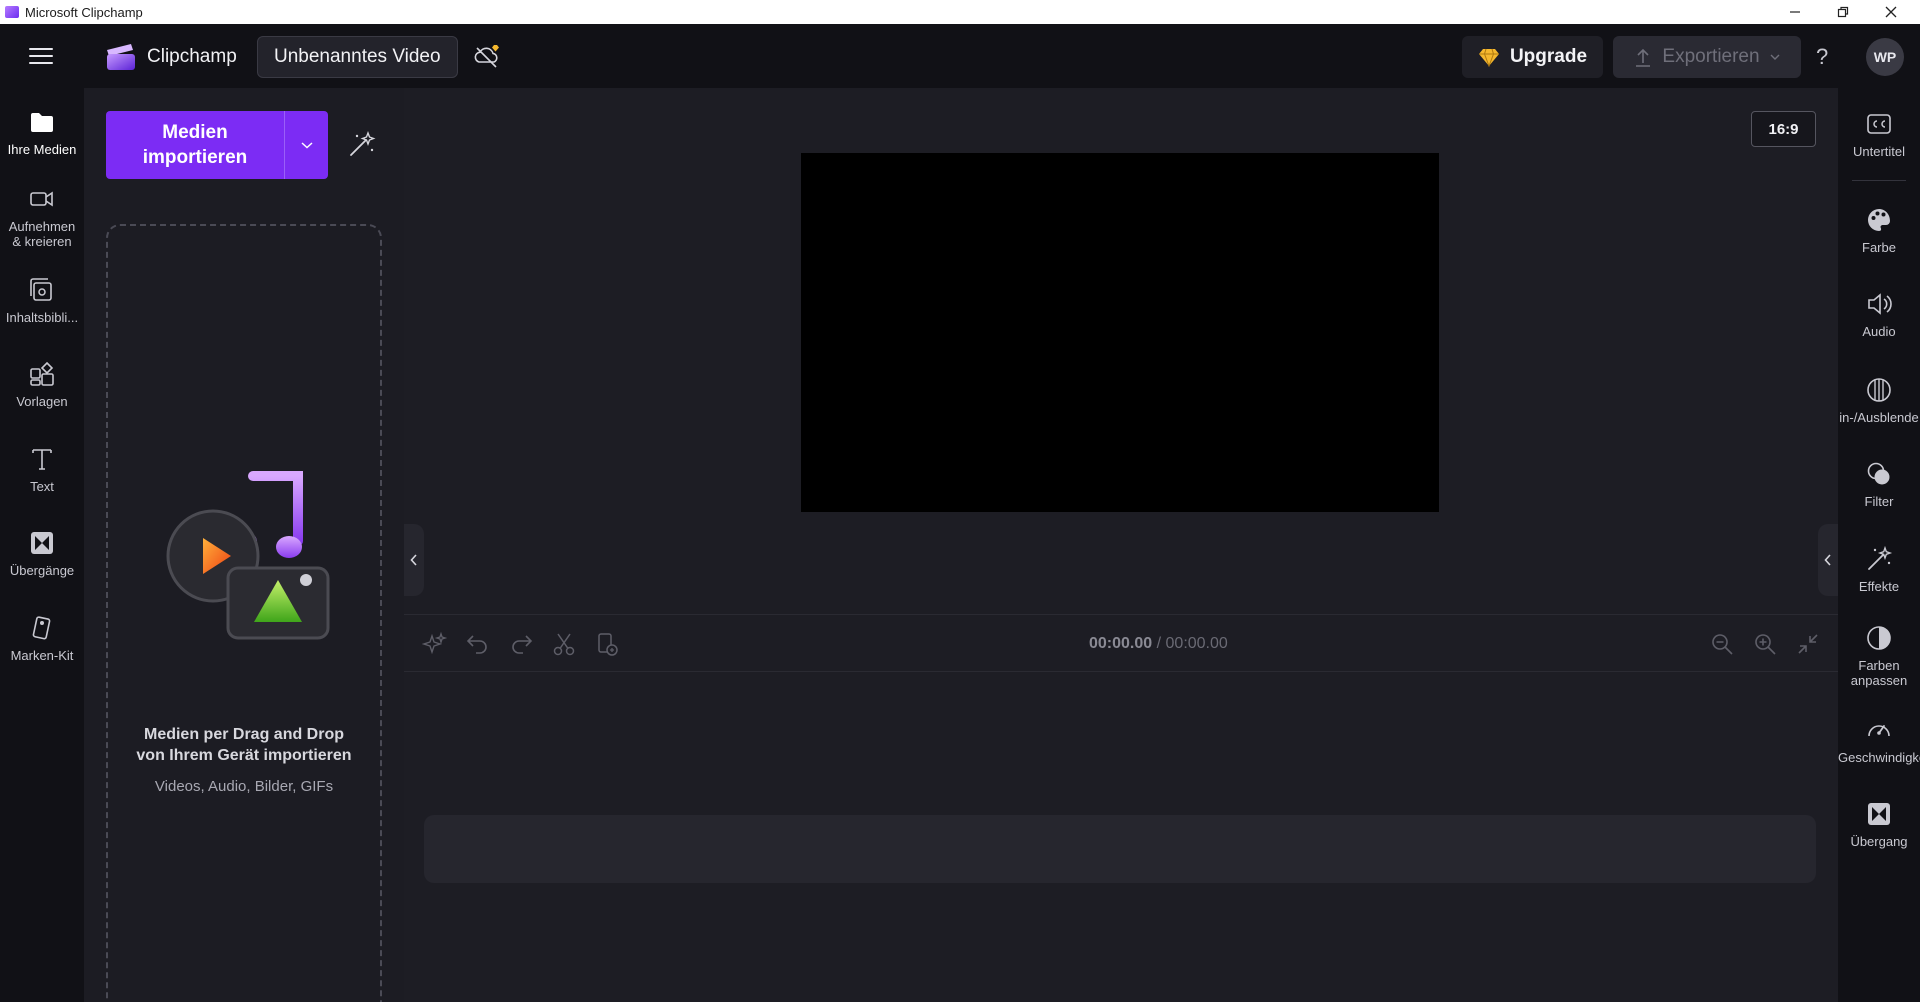 This screenshot has width=1920, height=1002. What do you see at coordinates (42, 234) in the screenshot?
I see `nav-label: Aufnehmen & kreieren` at bounding box center [42, 234].